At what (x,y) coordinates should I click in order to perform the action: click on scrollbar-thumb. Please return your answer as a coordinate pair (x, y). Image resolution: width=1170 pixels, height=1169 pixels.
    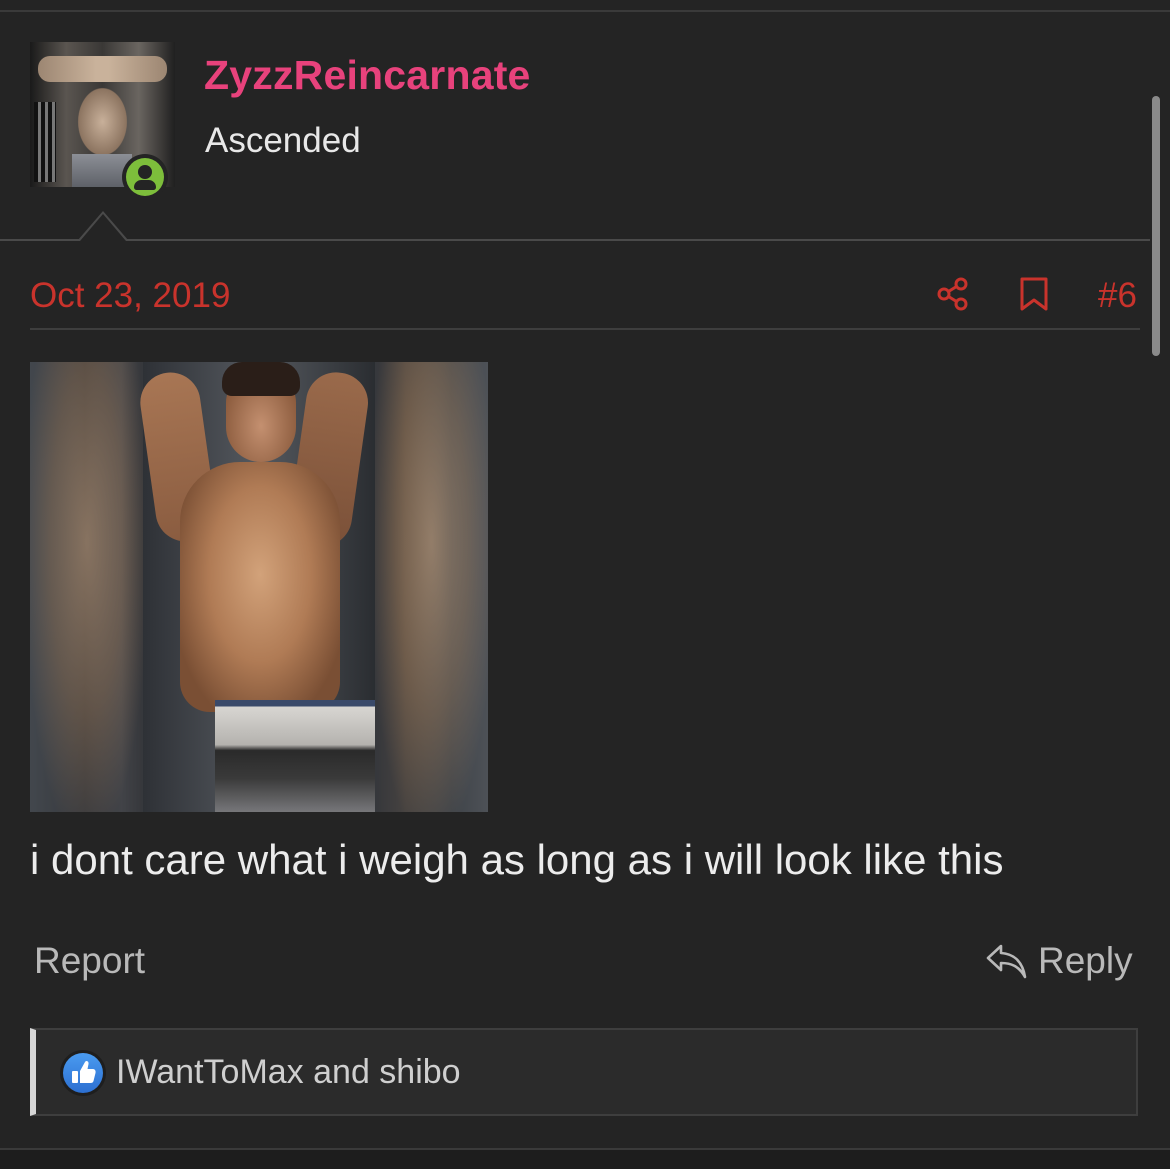
    Looking at the image, I should click on (1156, 226).